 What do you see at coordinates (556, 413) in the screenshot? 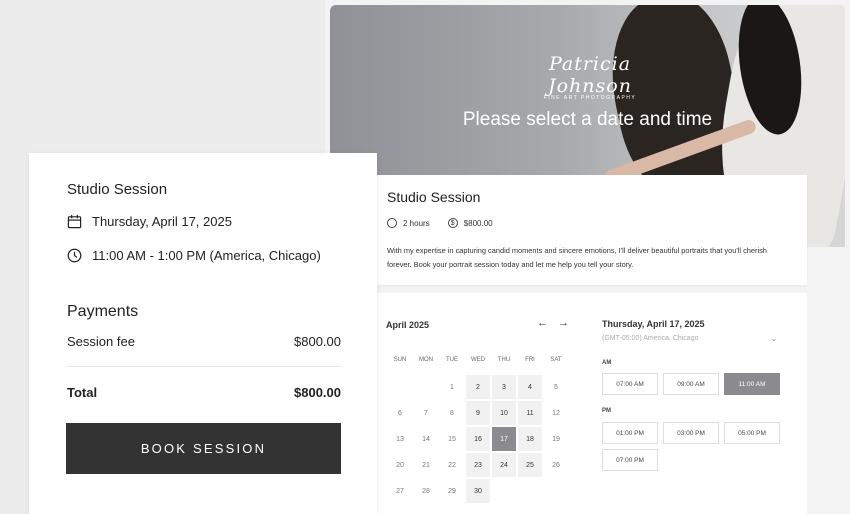
I see `calendar-day: 12` at bounding box center [556, 413].